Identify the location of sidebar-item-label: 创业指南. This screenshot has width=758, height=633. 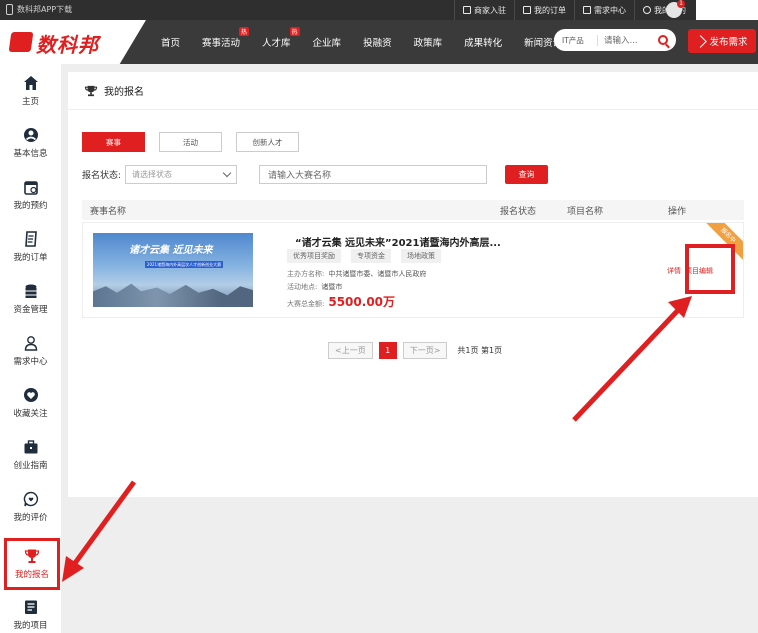
(30, 466).